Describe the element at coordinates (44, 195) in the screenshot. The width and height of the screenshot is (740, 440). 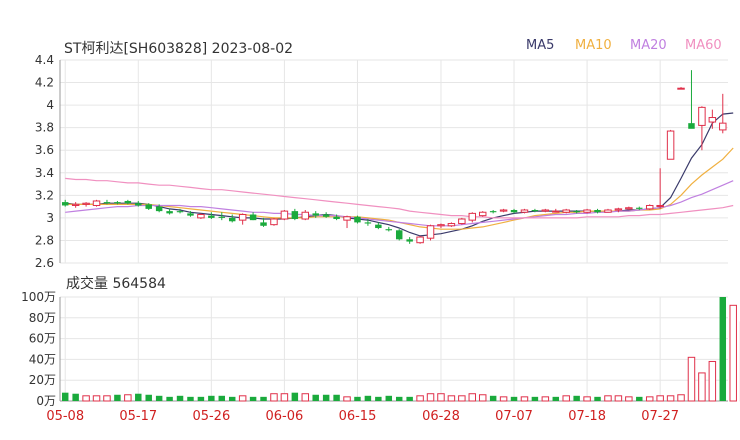
I see `price-tick-label: 3.2` at that location.